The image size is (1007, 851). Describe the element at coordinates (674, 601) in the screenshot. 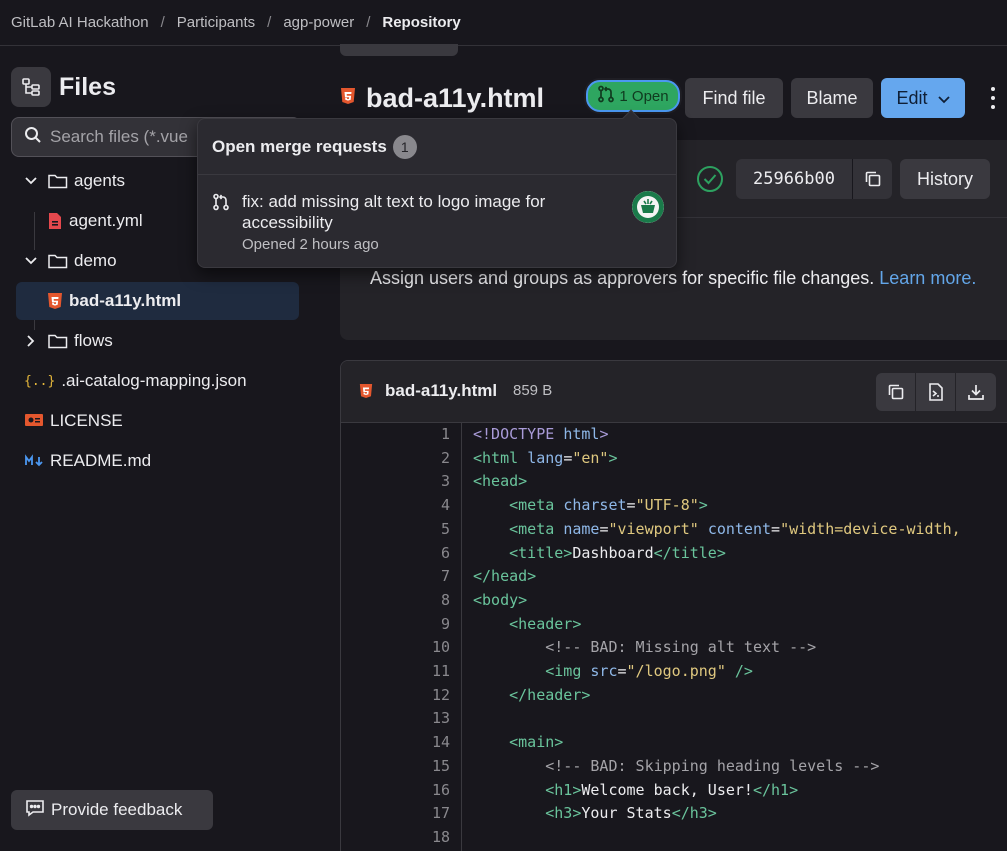

I see `code-line: 8 <body>` at that location.